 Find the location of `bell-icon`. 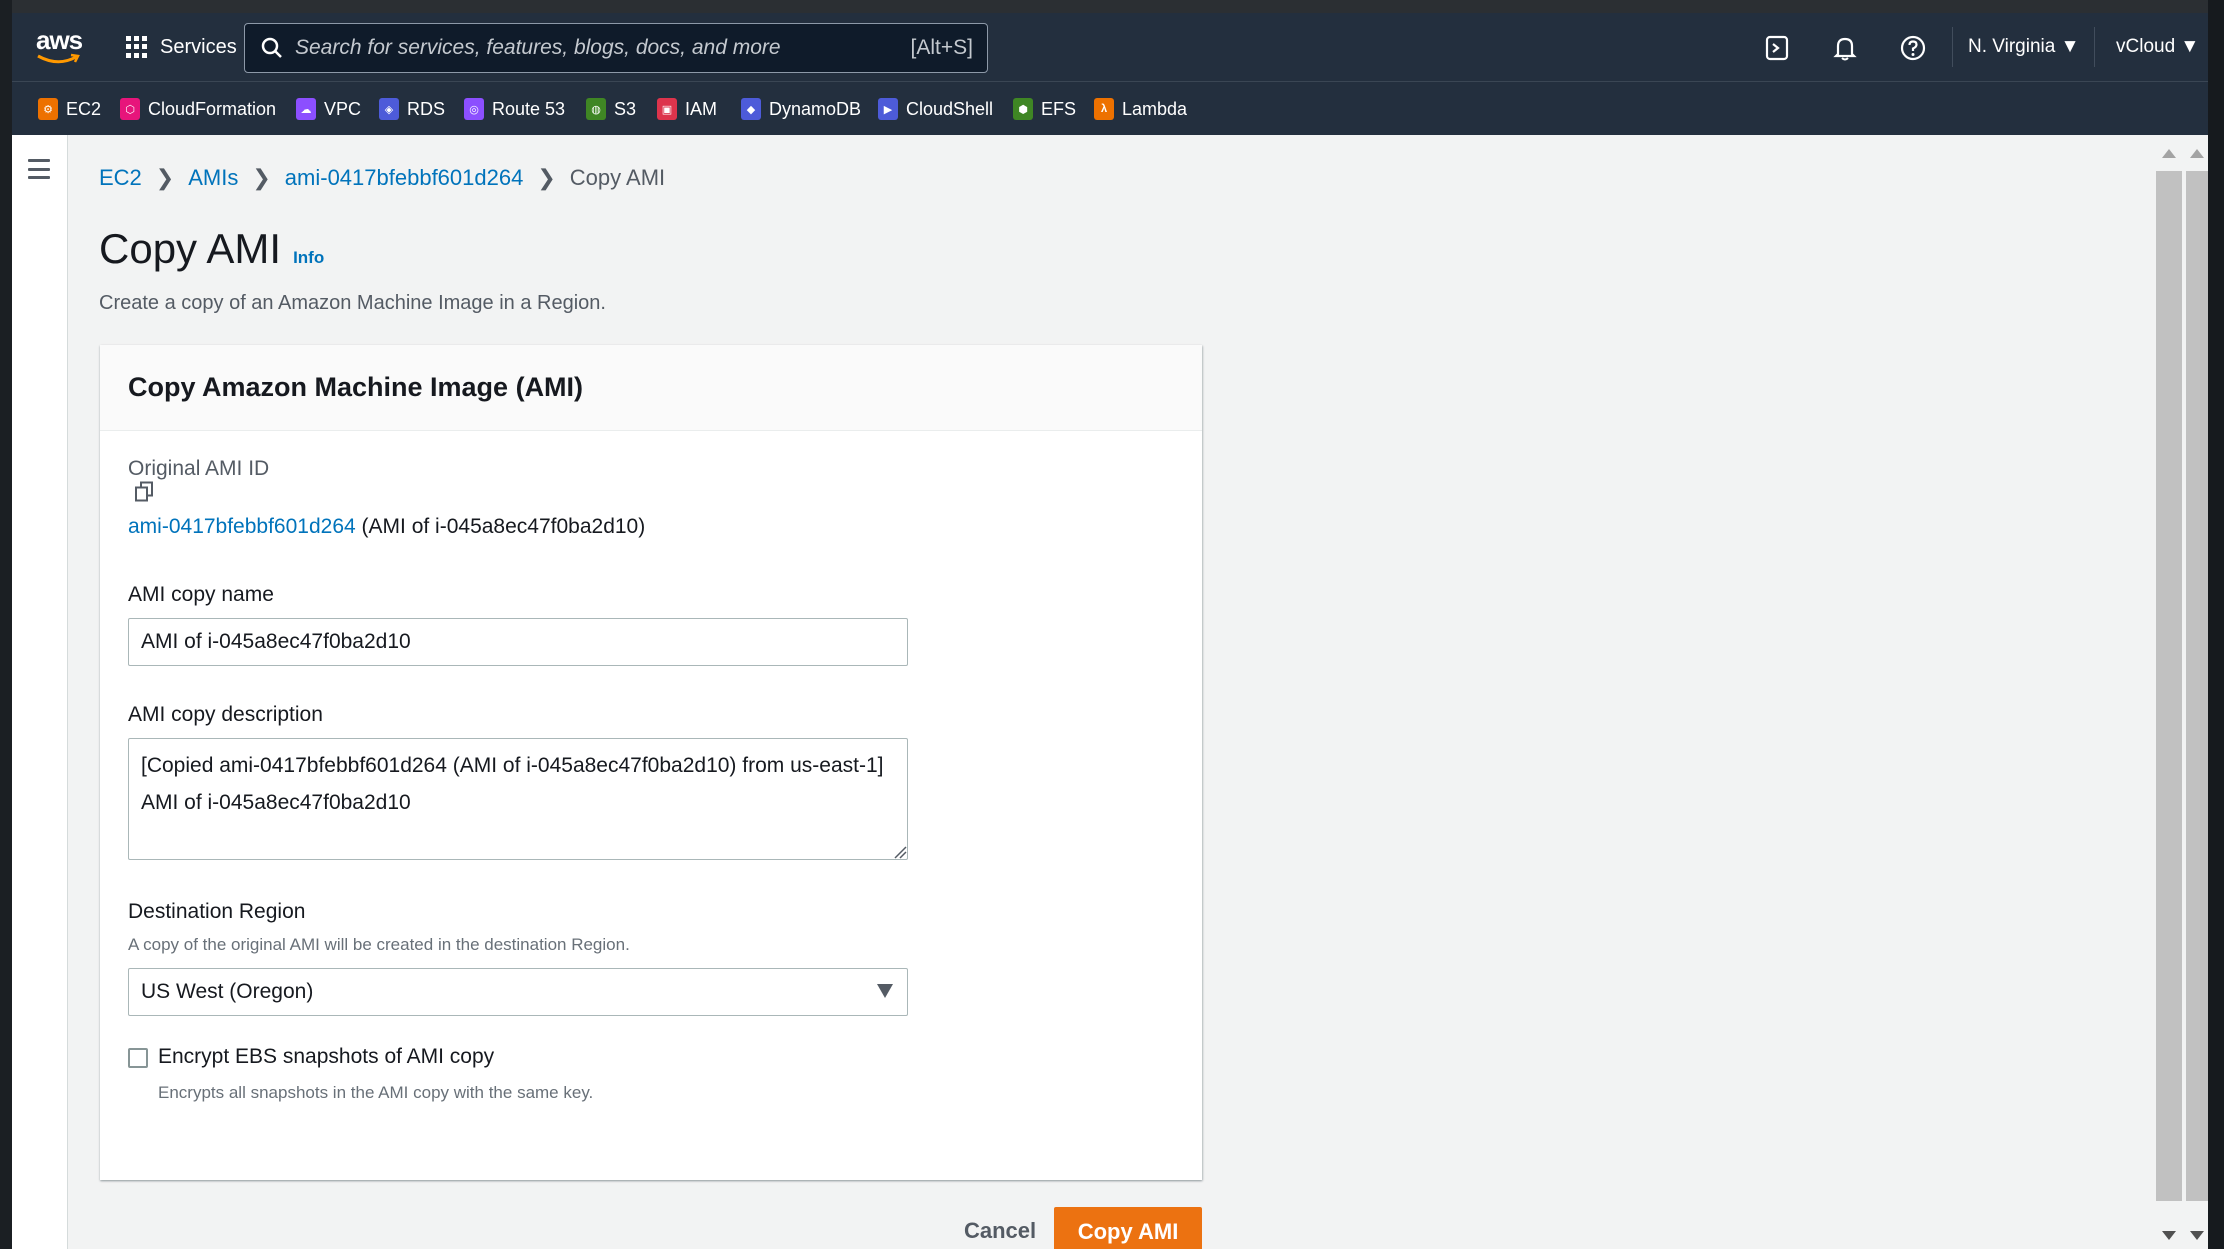

bell-icon is located at coordinates (1845, 48).